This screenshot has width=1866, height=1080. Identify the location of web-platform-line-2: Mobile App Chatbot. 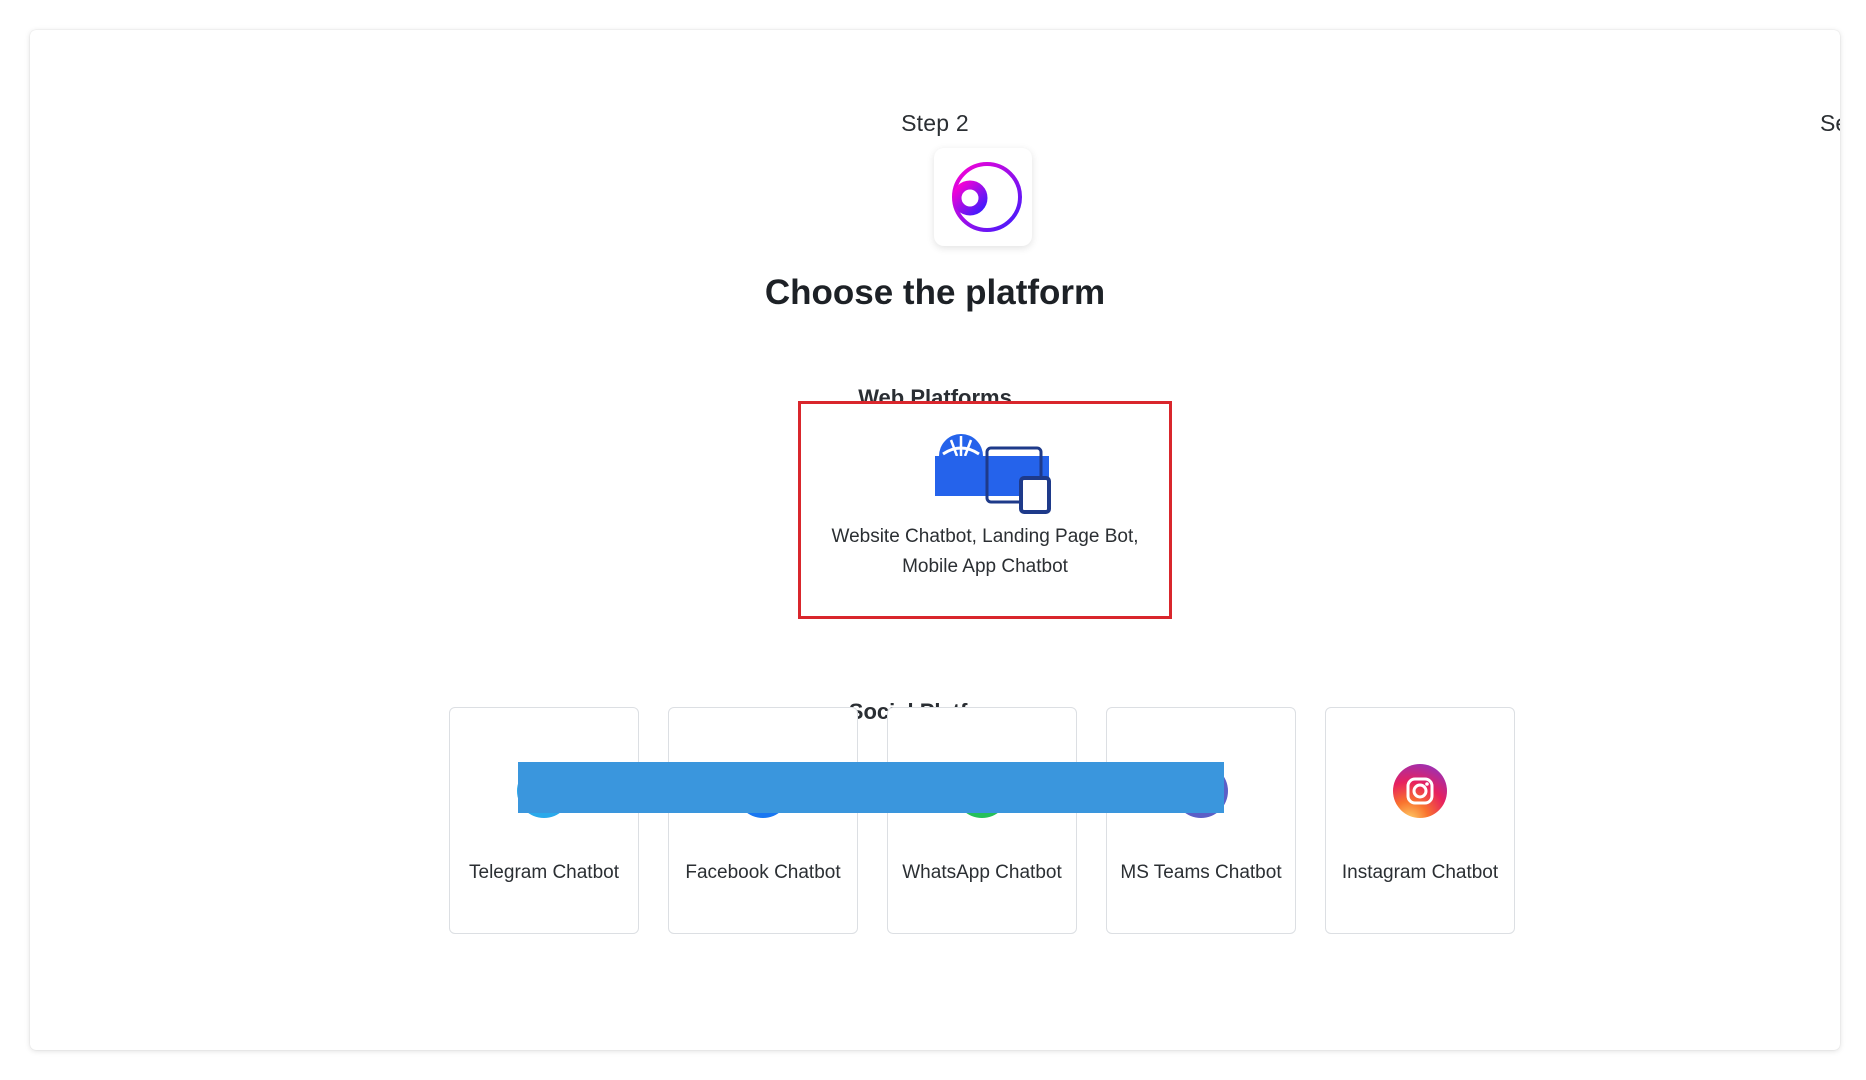
(985, 566).